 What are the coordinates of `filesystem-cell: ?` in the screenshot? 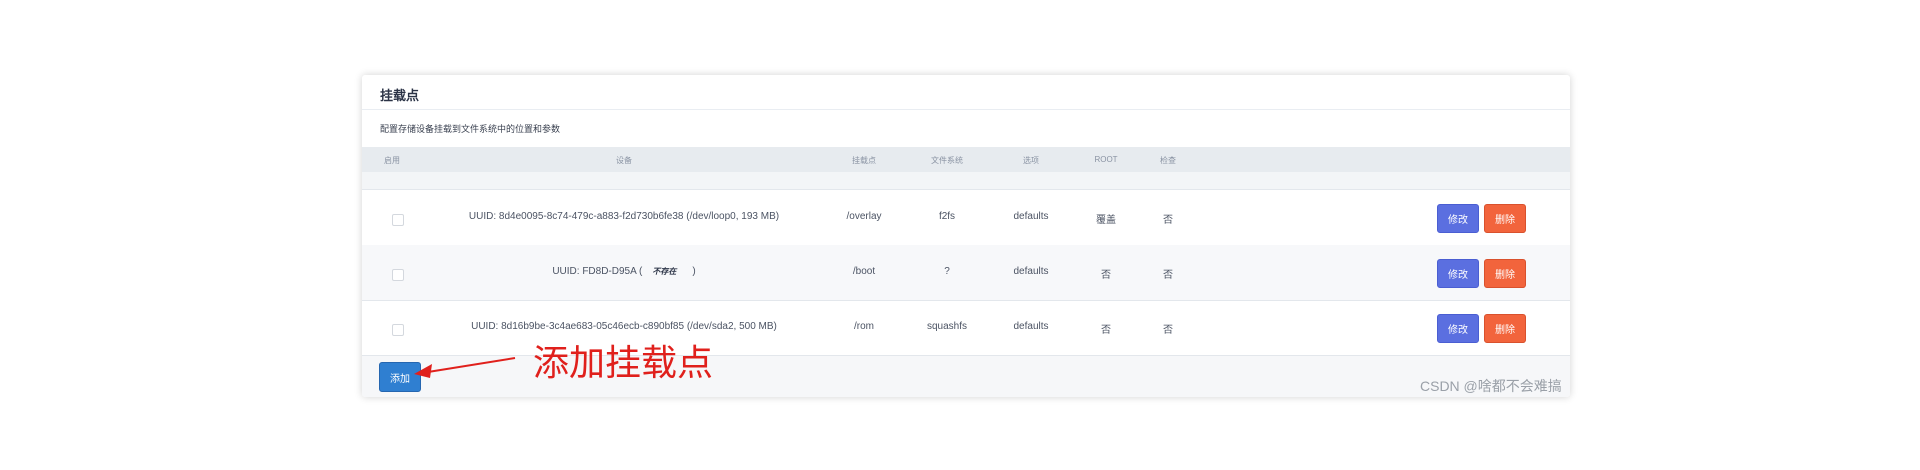 It's located at (947, 271).